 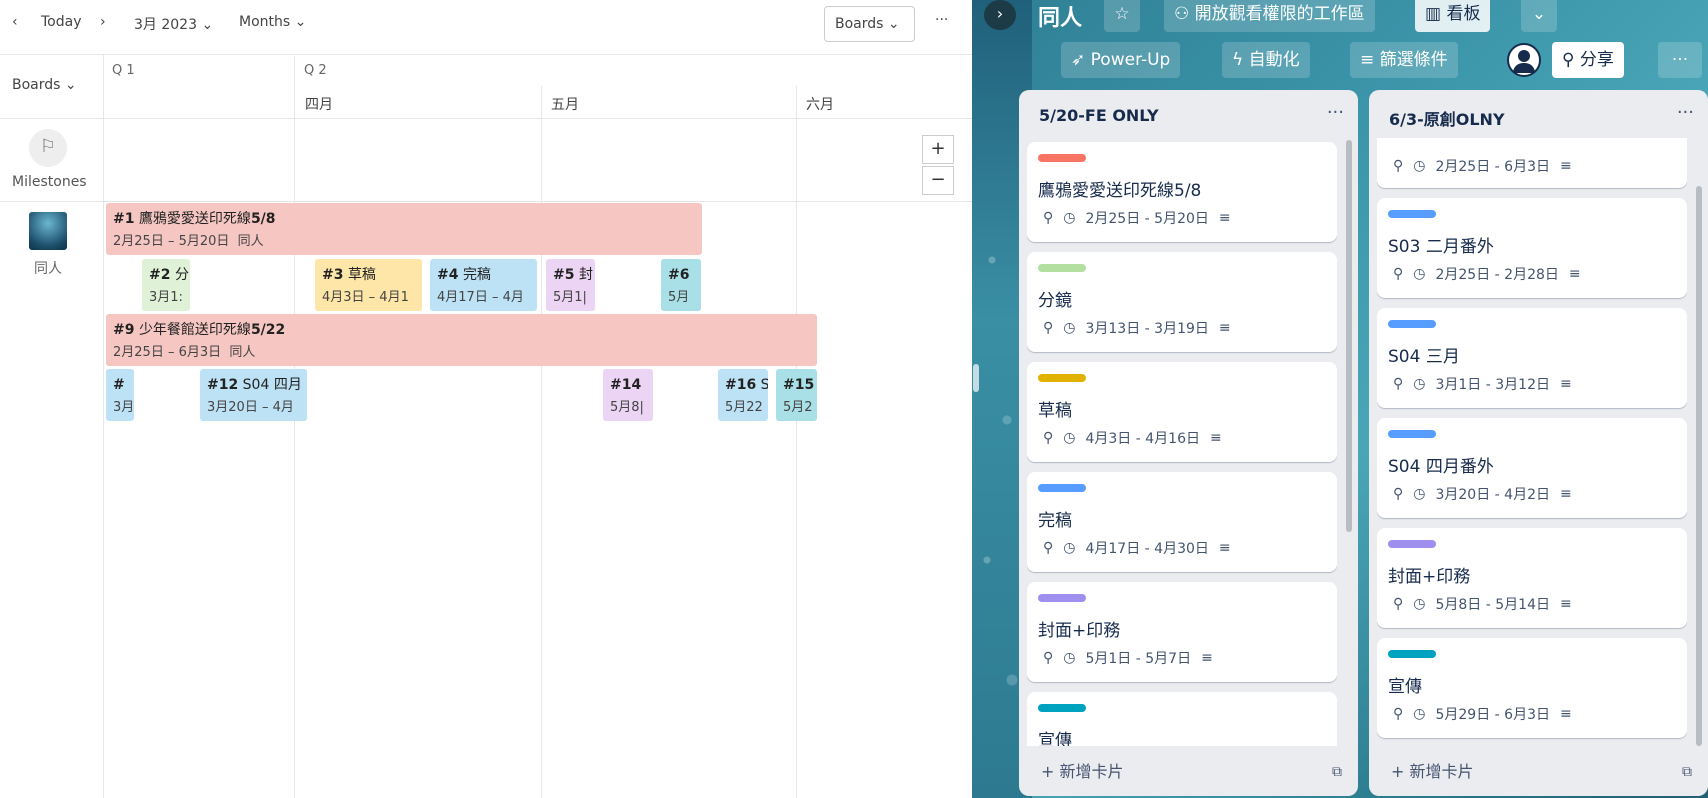 I want to click on card-dates: 5月1日 - 5月7日, so click(x=1138, y=659).